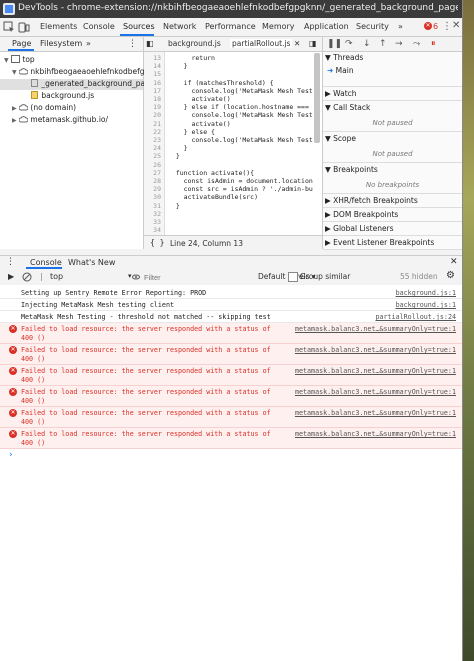 This screenshot has width=474, height=661. What do you see at coordinates (199, 277) in the screenshot?
I see `console-filter-input` at bounding box center [199, 277].